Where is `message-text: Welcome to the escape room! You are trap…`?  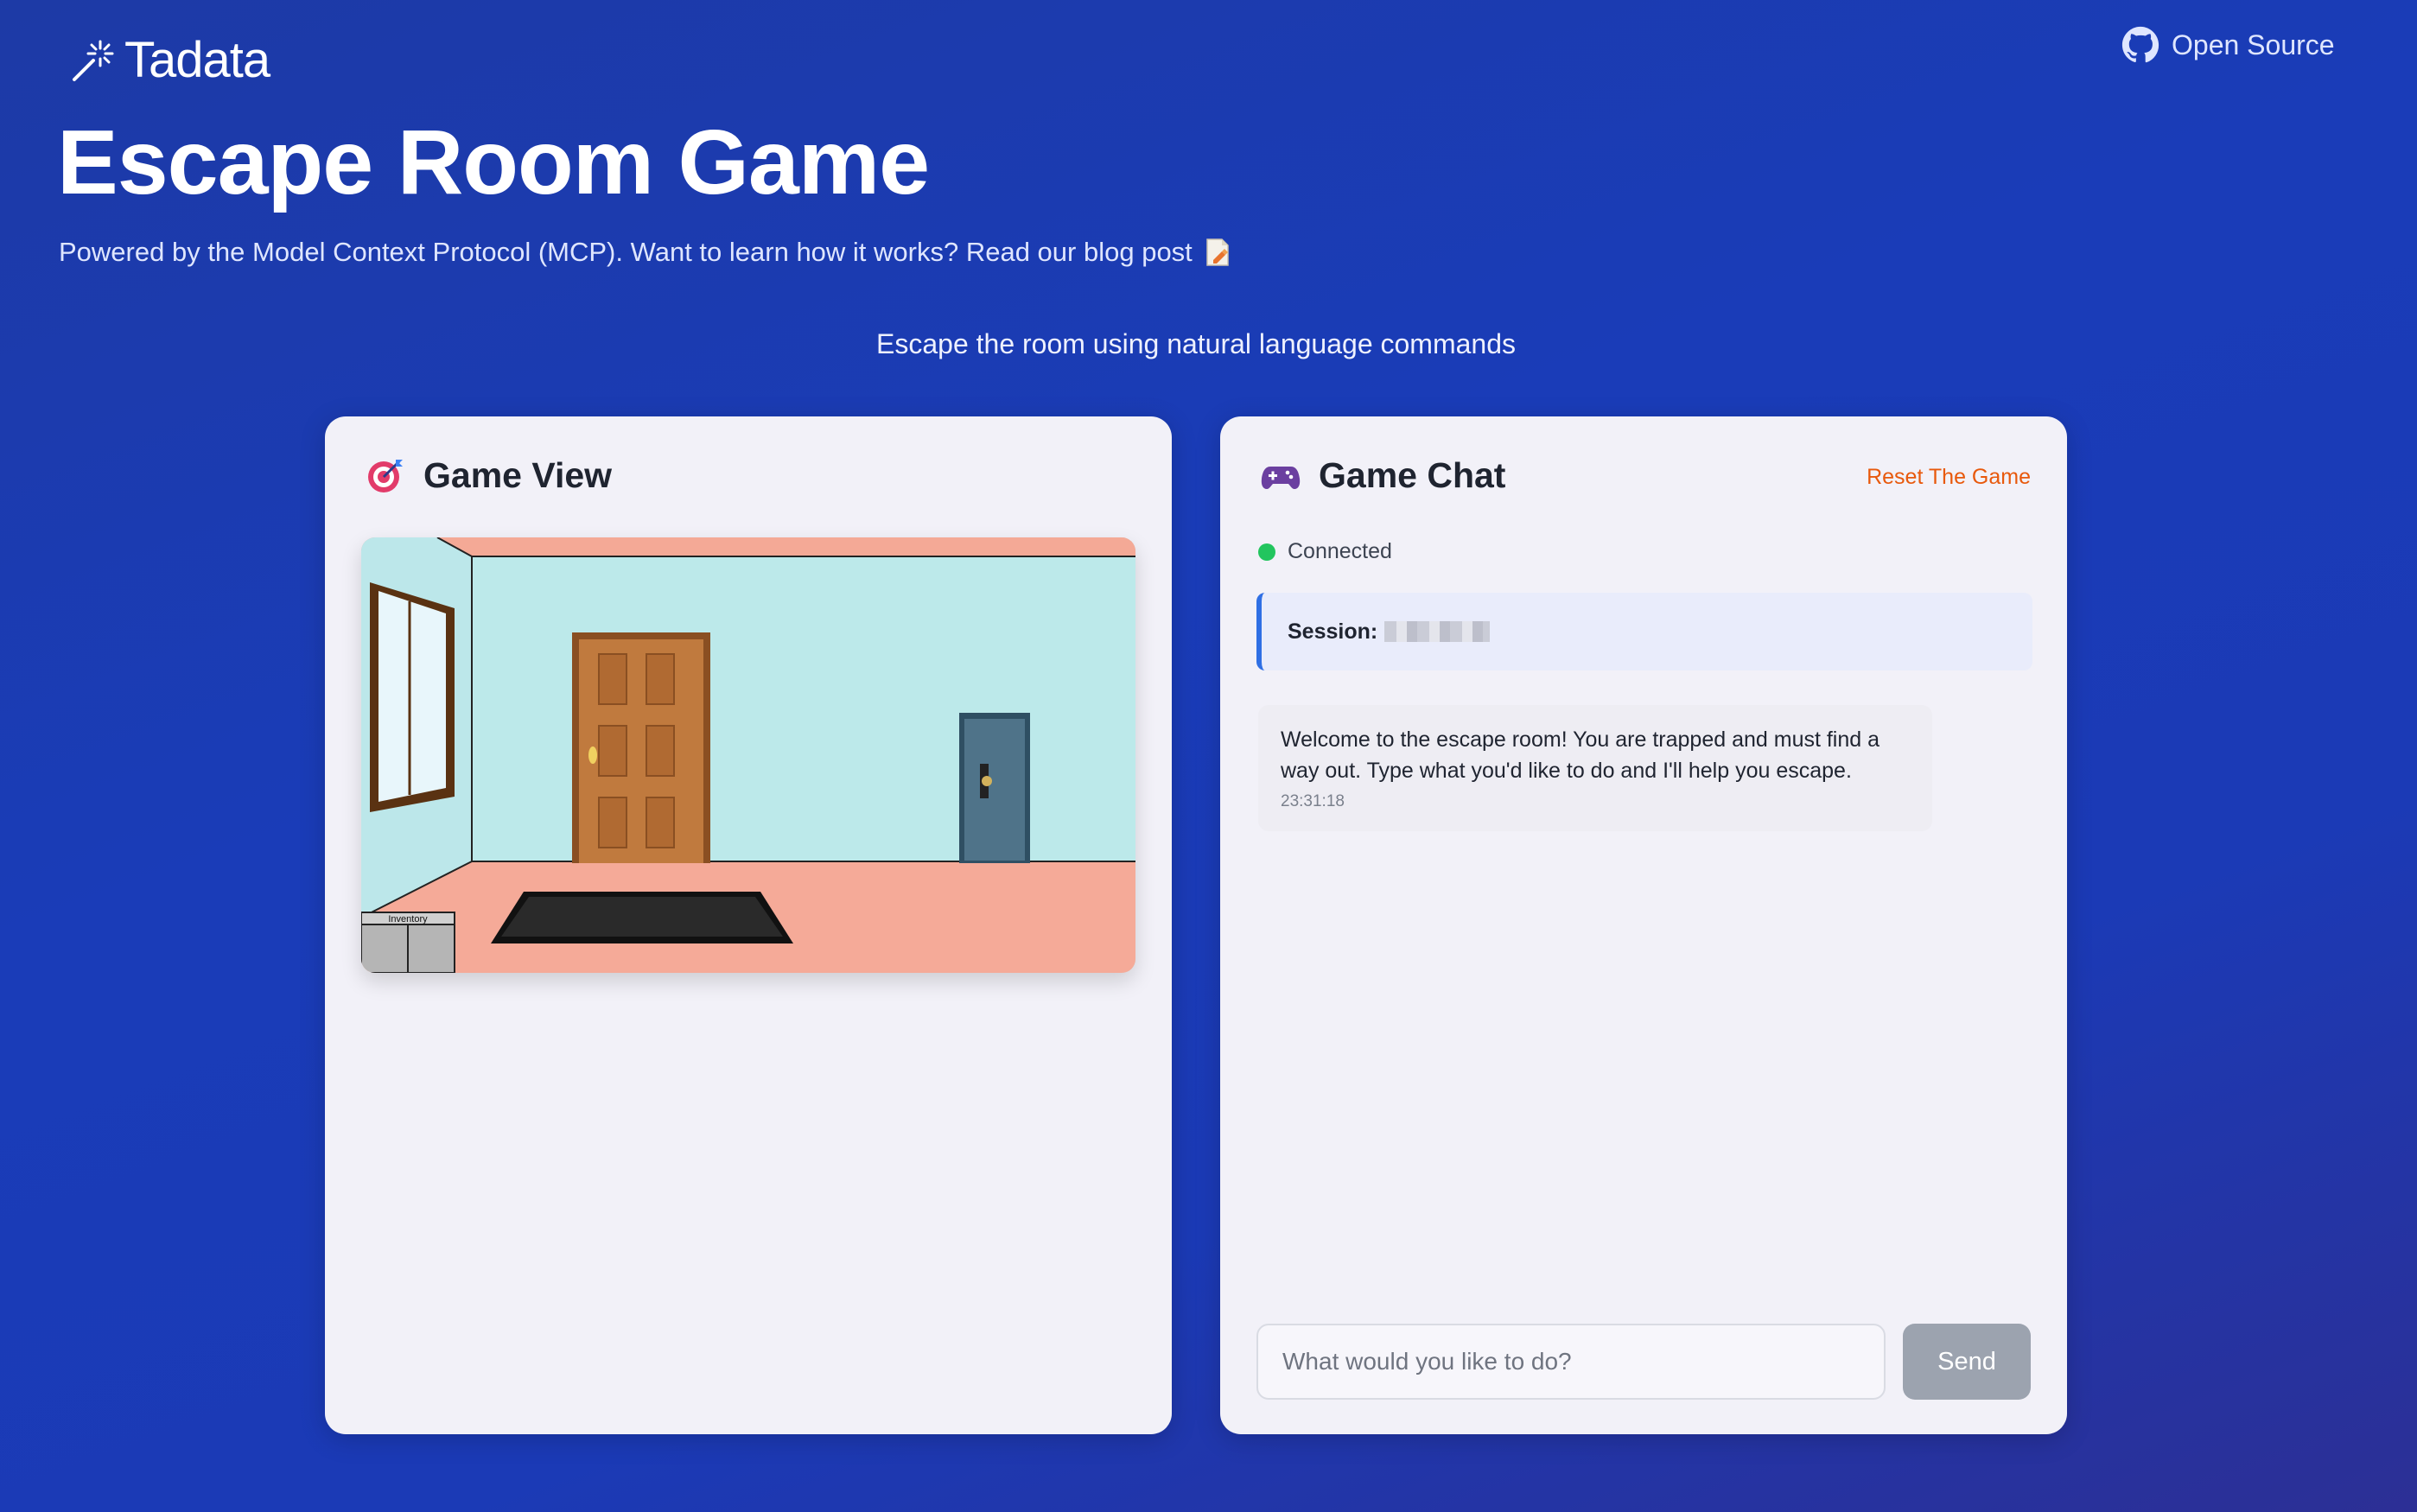
message-text: Welcome to the escape room! You are trap… is located at coordinates (1580, 755).